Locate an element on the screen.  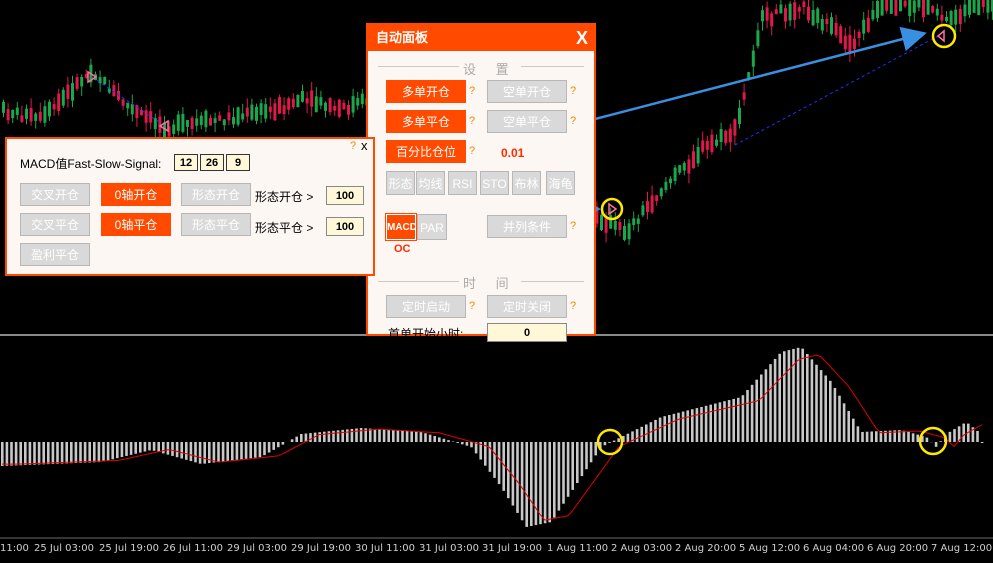
indicator-button-3: STO is located at coordinates (494, 183).